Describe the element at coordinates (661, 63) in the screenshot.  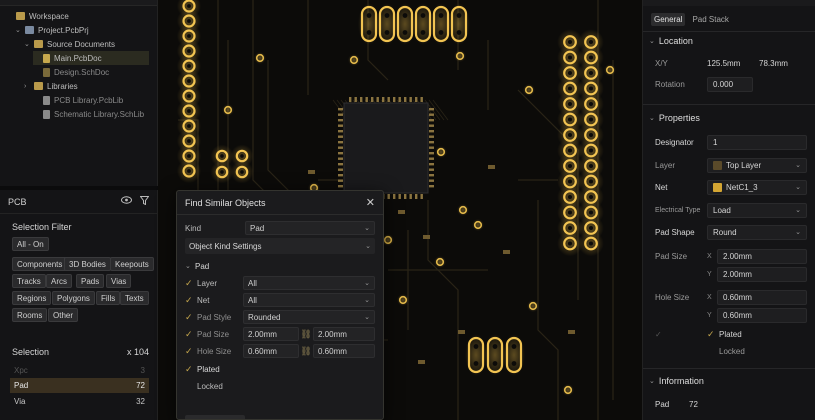
I see `xy-label: X/Y` at that location.